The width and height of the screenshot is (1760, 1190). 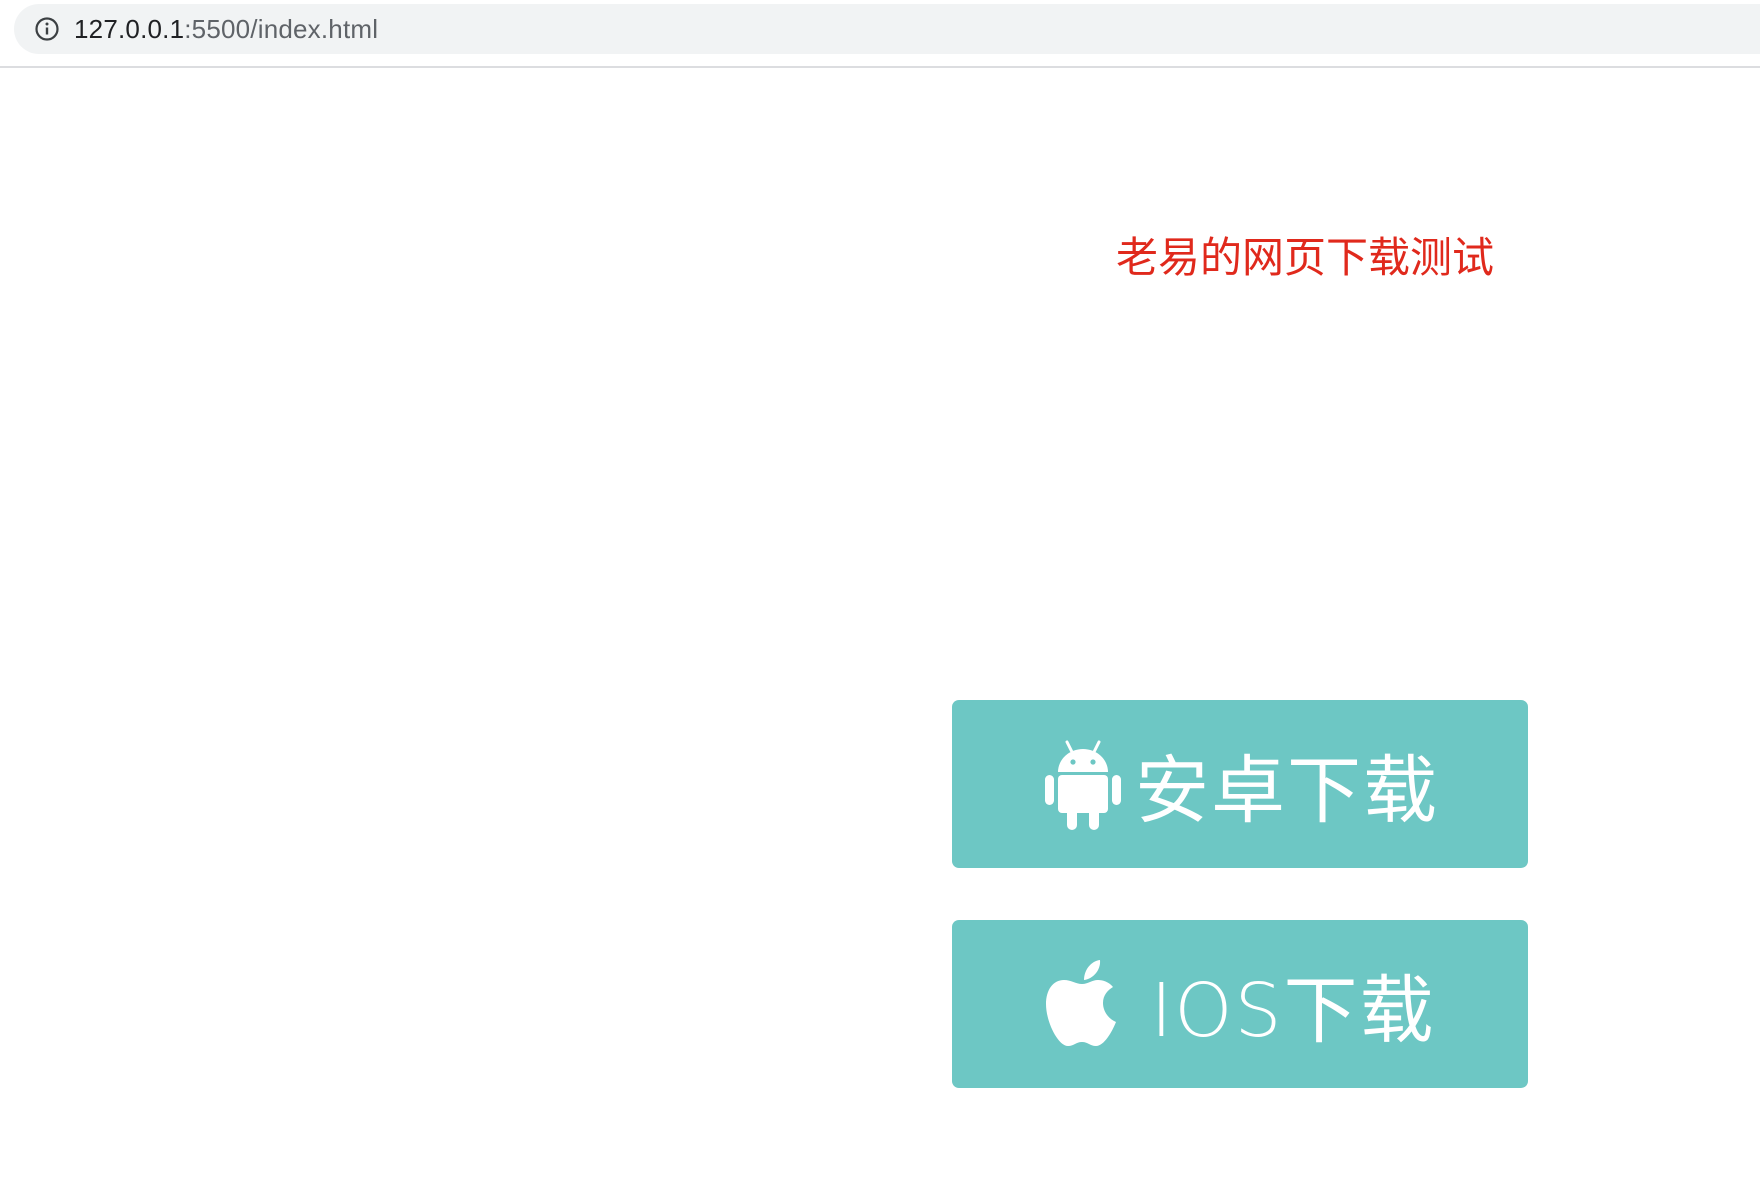 I want to click on browser-toolbar: 127.0.0.1:5500/index.html, so click(x=880, y=34).